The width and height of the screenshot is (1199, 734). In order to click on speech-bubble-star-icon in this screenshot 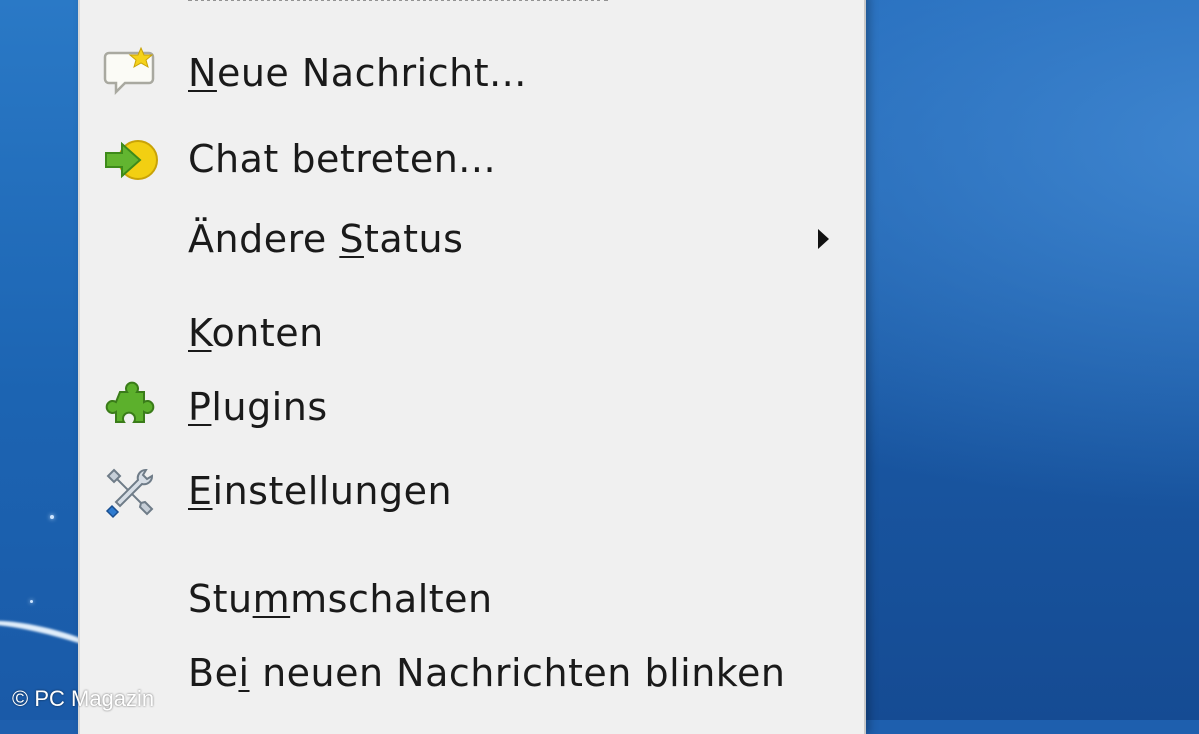, I will do `click(131, 73)`.